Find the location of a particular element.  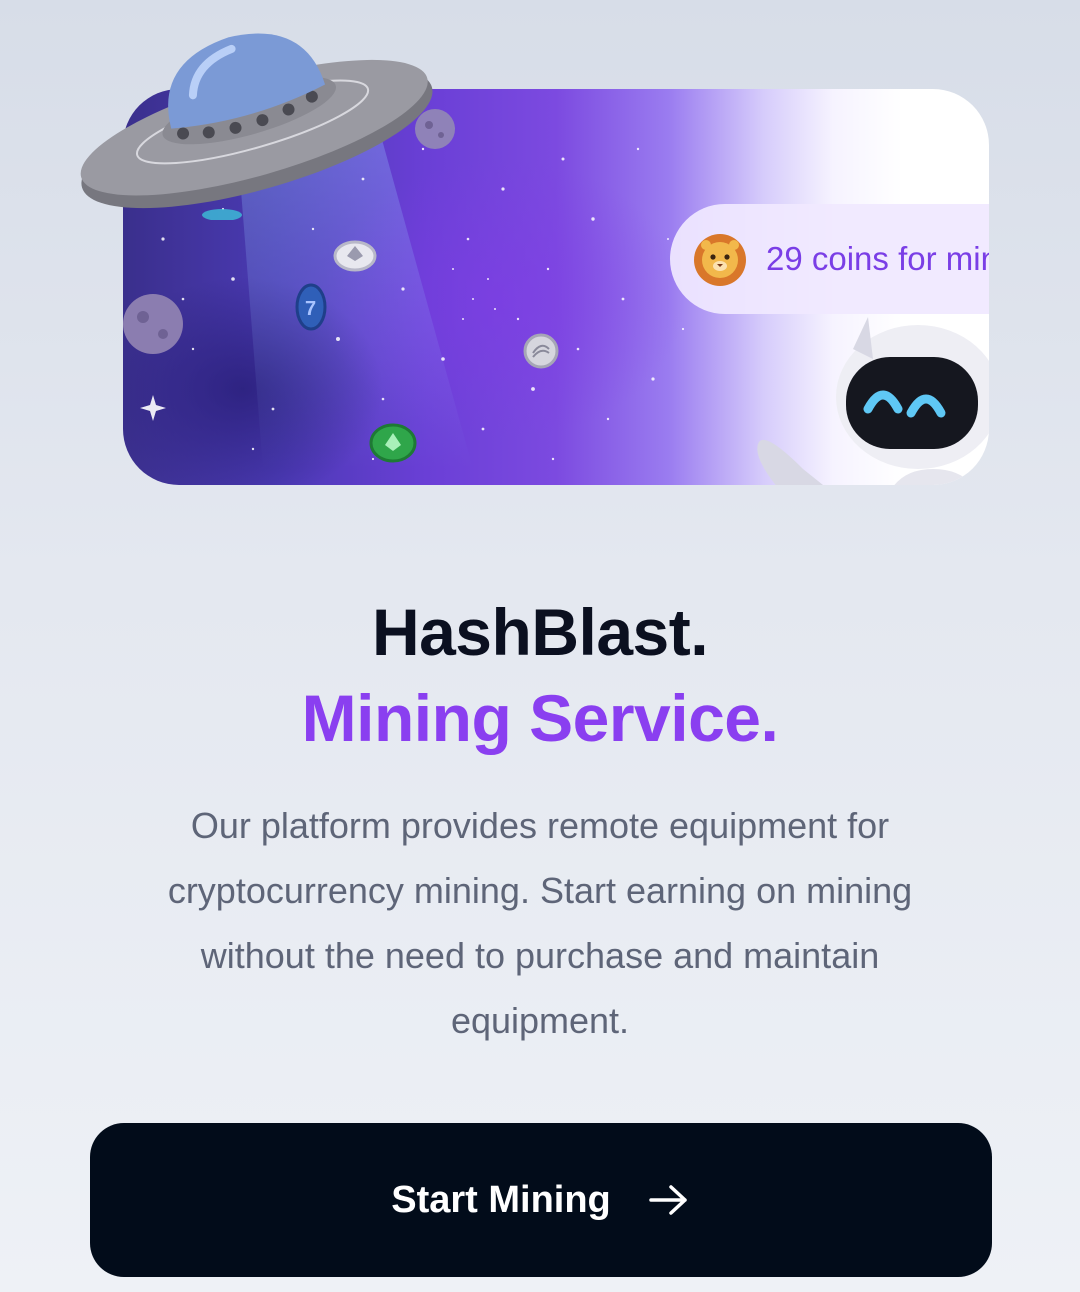

arrow-right-icon is located at coordinates (668, 1200).